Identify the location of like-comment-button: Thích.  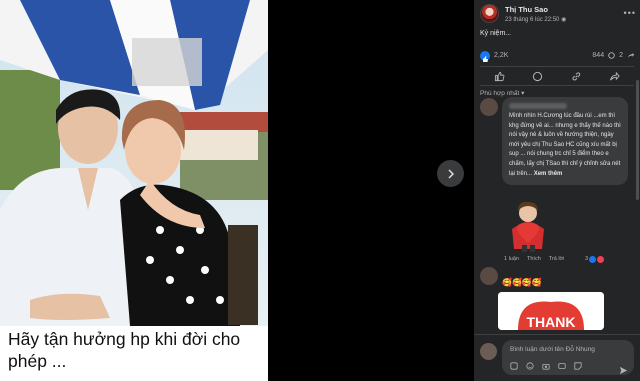
(534, 259).